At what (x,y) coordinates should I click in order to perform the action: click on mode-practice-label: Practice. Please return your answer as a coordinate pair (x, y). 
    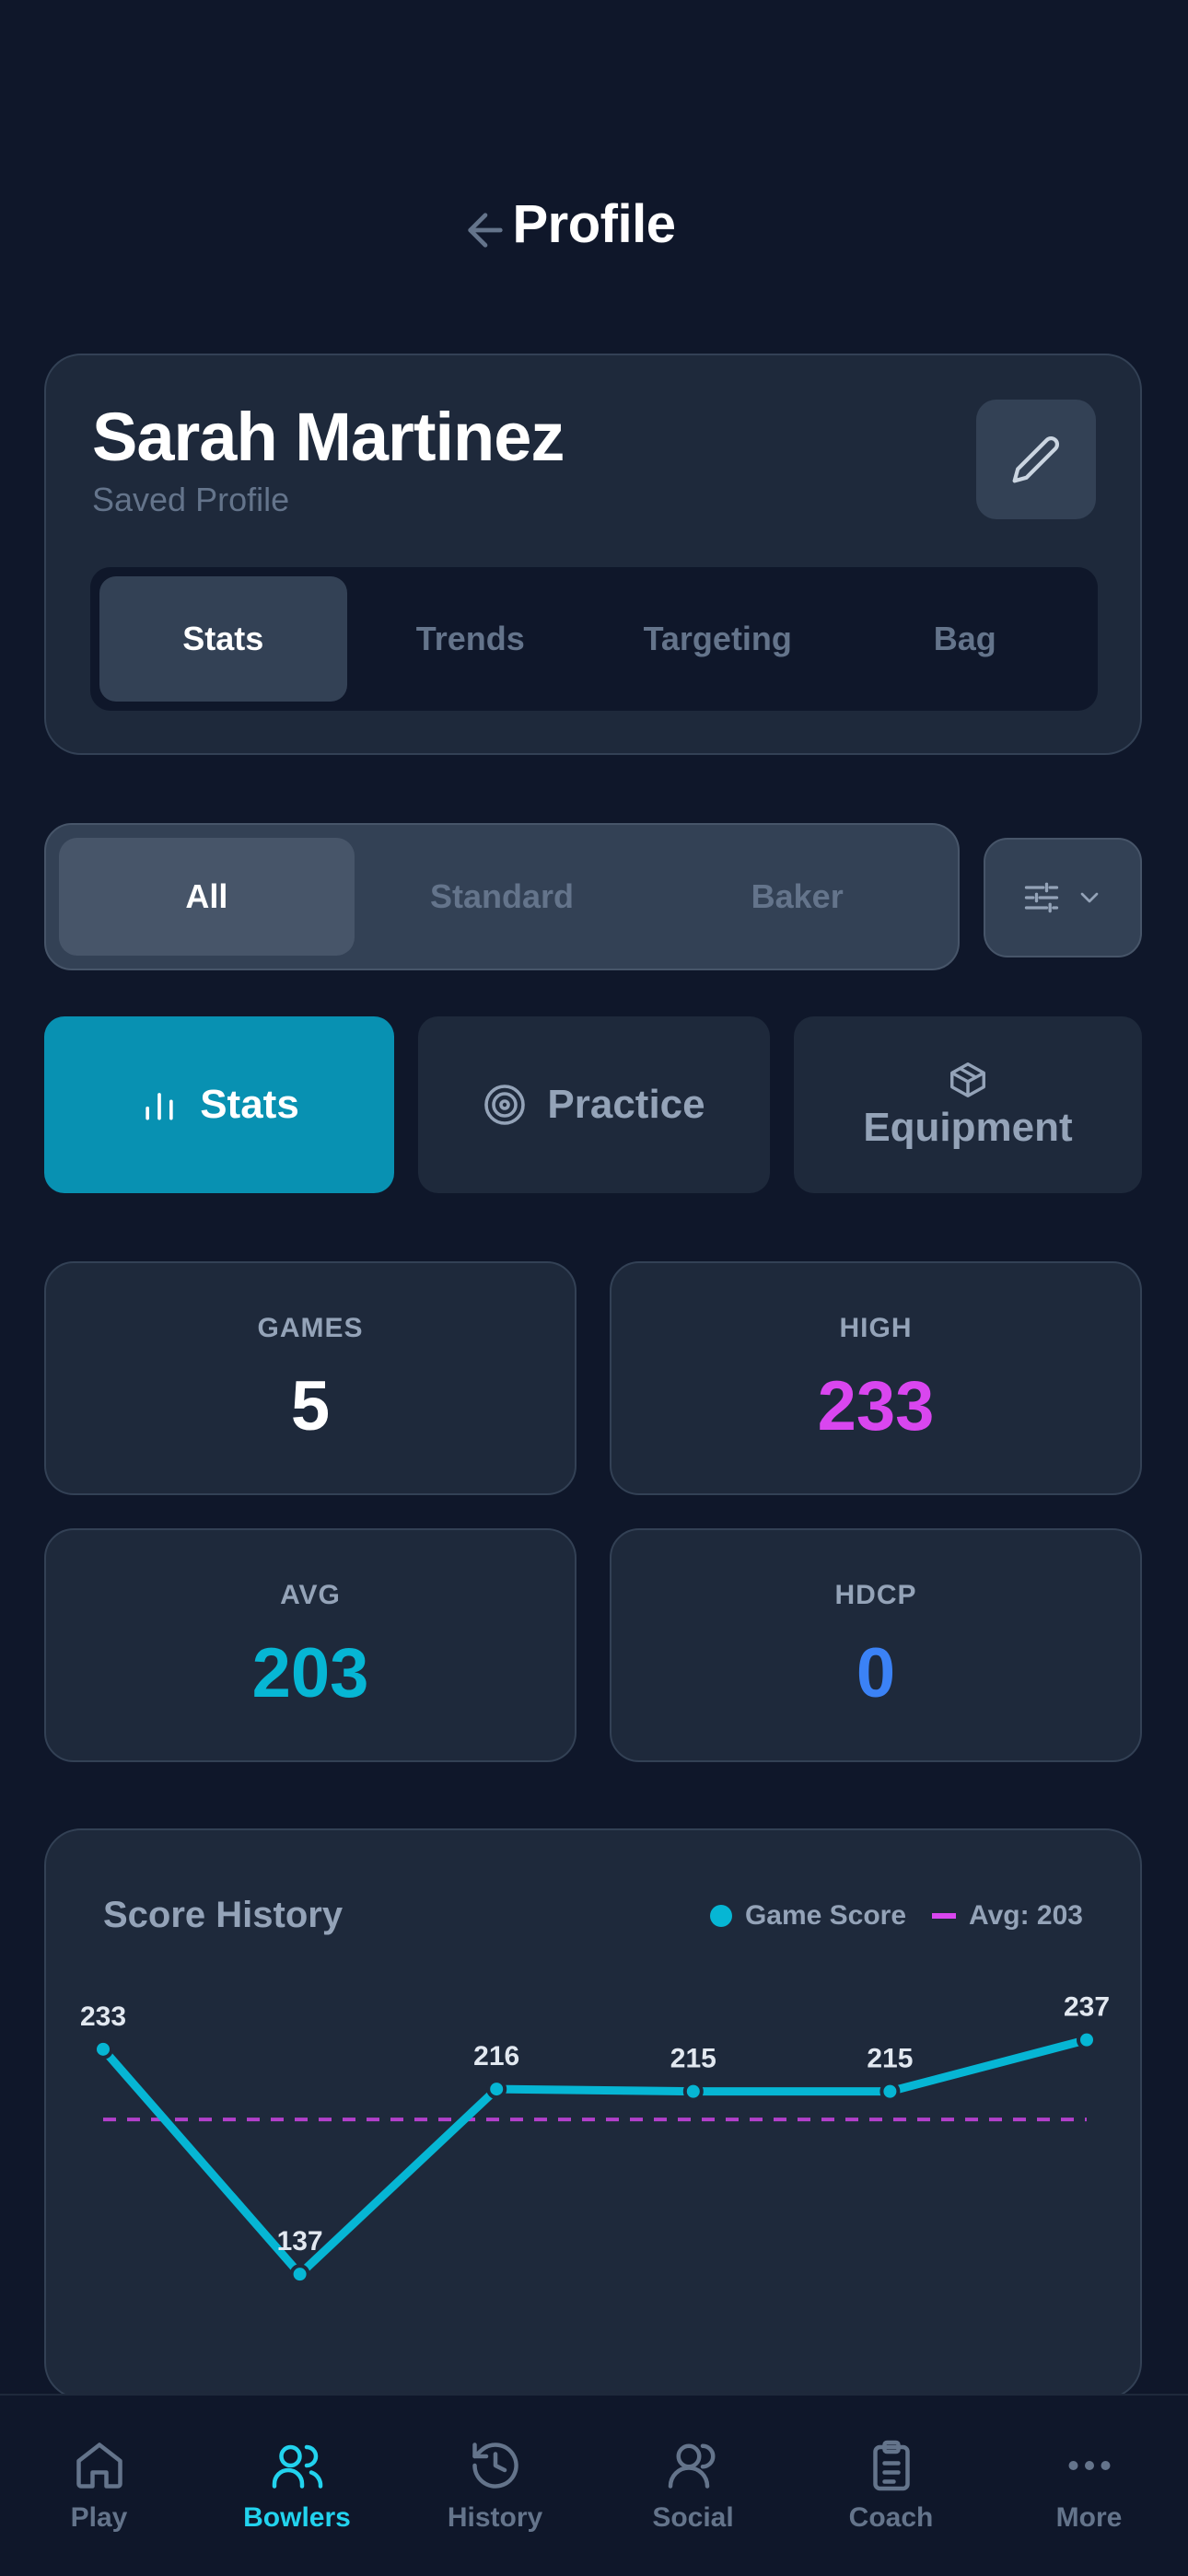
    Looking at the image, I should click on (626, 1104).